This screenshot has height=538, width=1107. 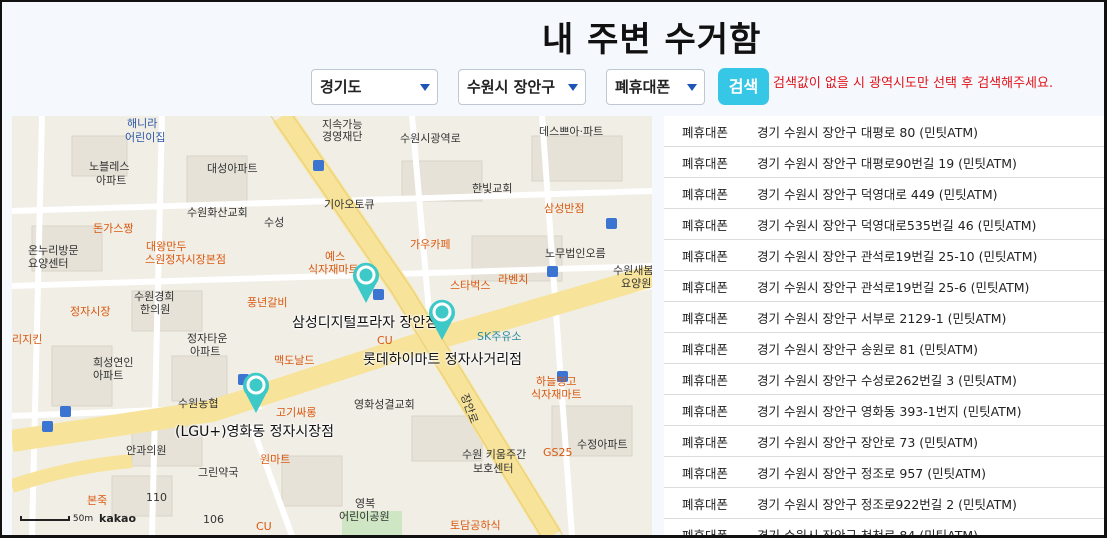 I want to click on map-place-label: 한의원, so click(x=155, y=309).